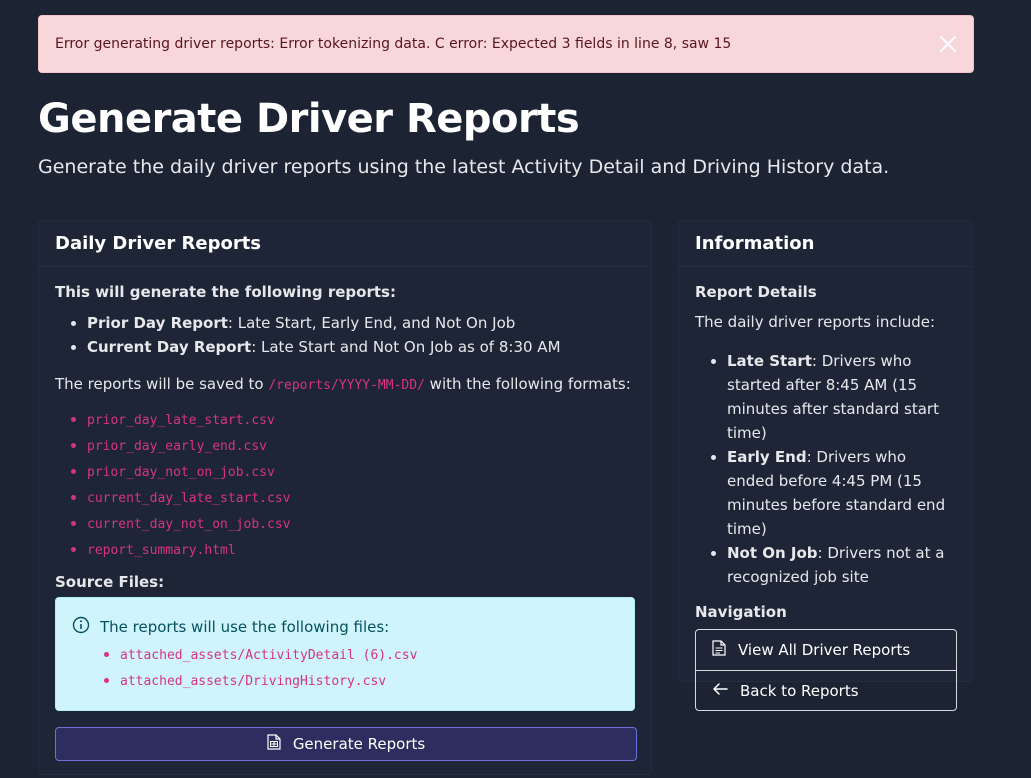 This screenshot has height=778, width=1031. I want to click on format-file: prior_day_early_end.csv, so click(177, 446).